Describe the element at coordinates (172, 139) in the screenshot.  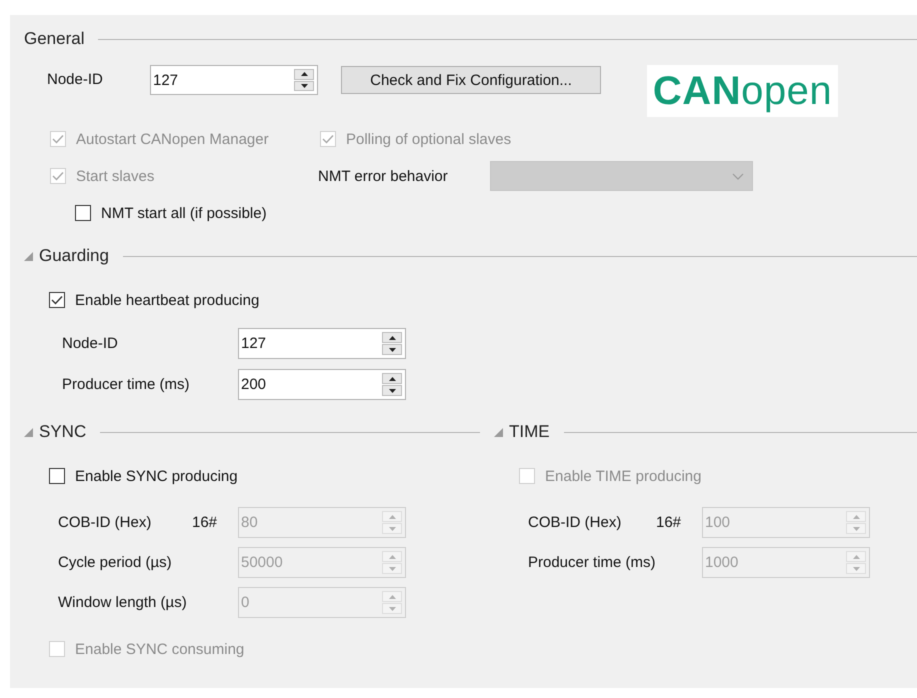
I see `checkbox-label: Autostart CANopen Manager` at that location.